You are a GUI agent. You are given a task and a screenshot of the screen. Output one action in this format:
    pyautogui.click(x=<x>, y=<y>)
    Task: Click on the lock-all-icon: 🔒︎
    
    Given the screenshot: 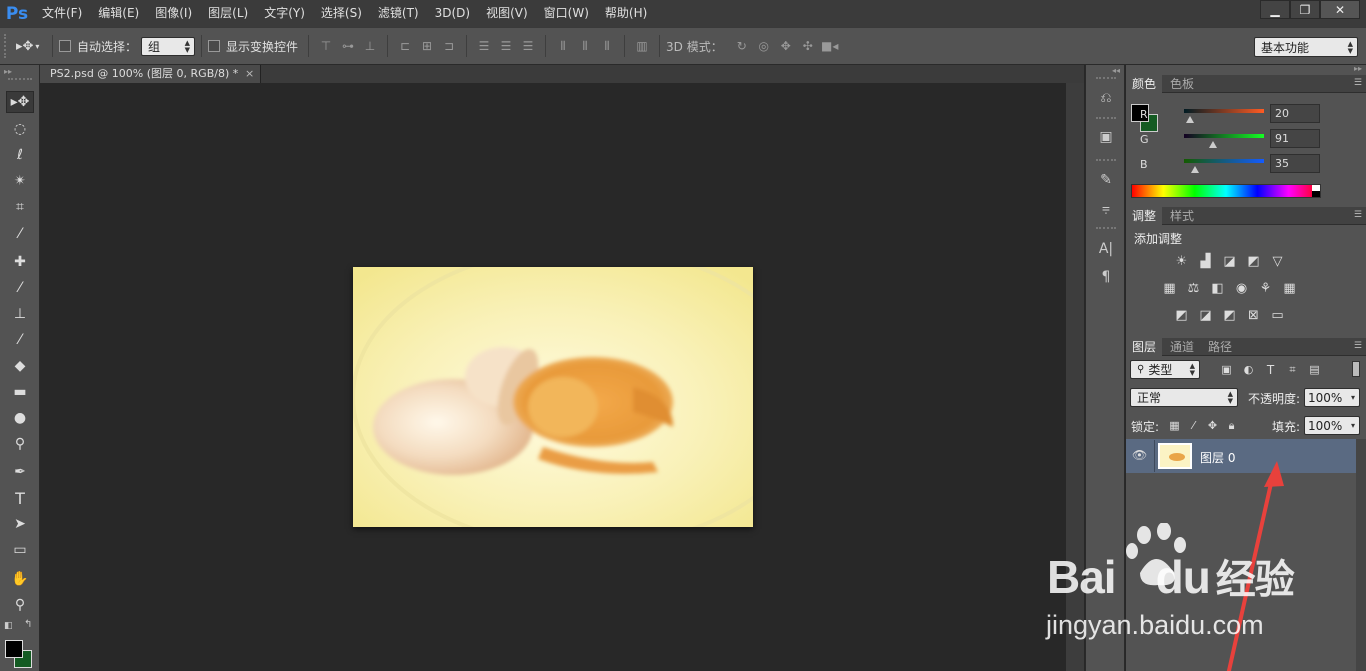 What is the action you would take?
    pyautogui.click(x=1231, y=425)
    